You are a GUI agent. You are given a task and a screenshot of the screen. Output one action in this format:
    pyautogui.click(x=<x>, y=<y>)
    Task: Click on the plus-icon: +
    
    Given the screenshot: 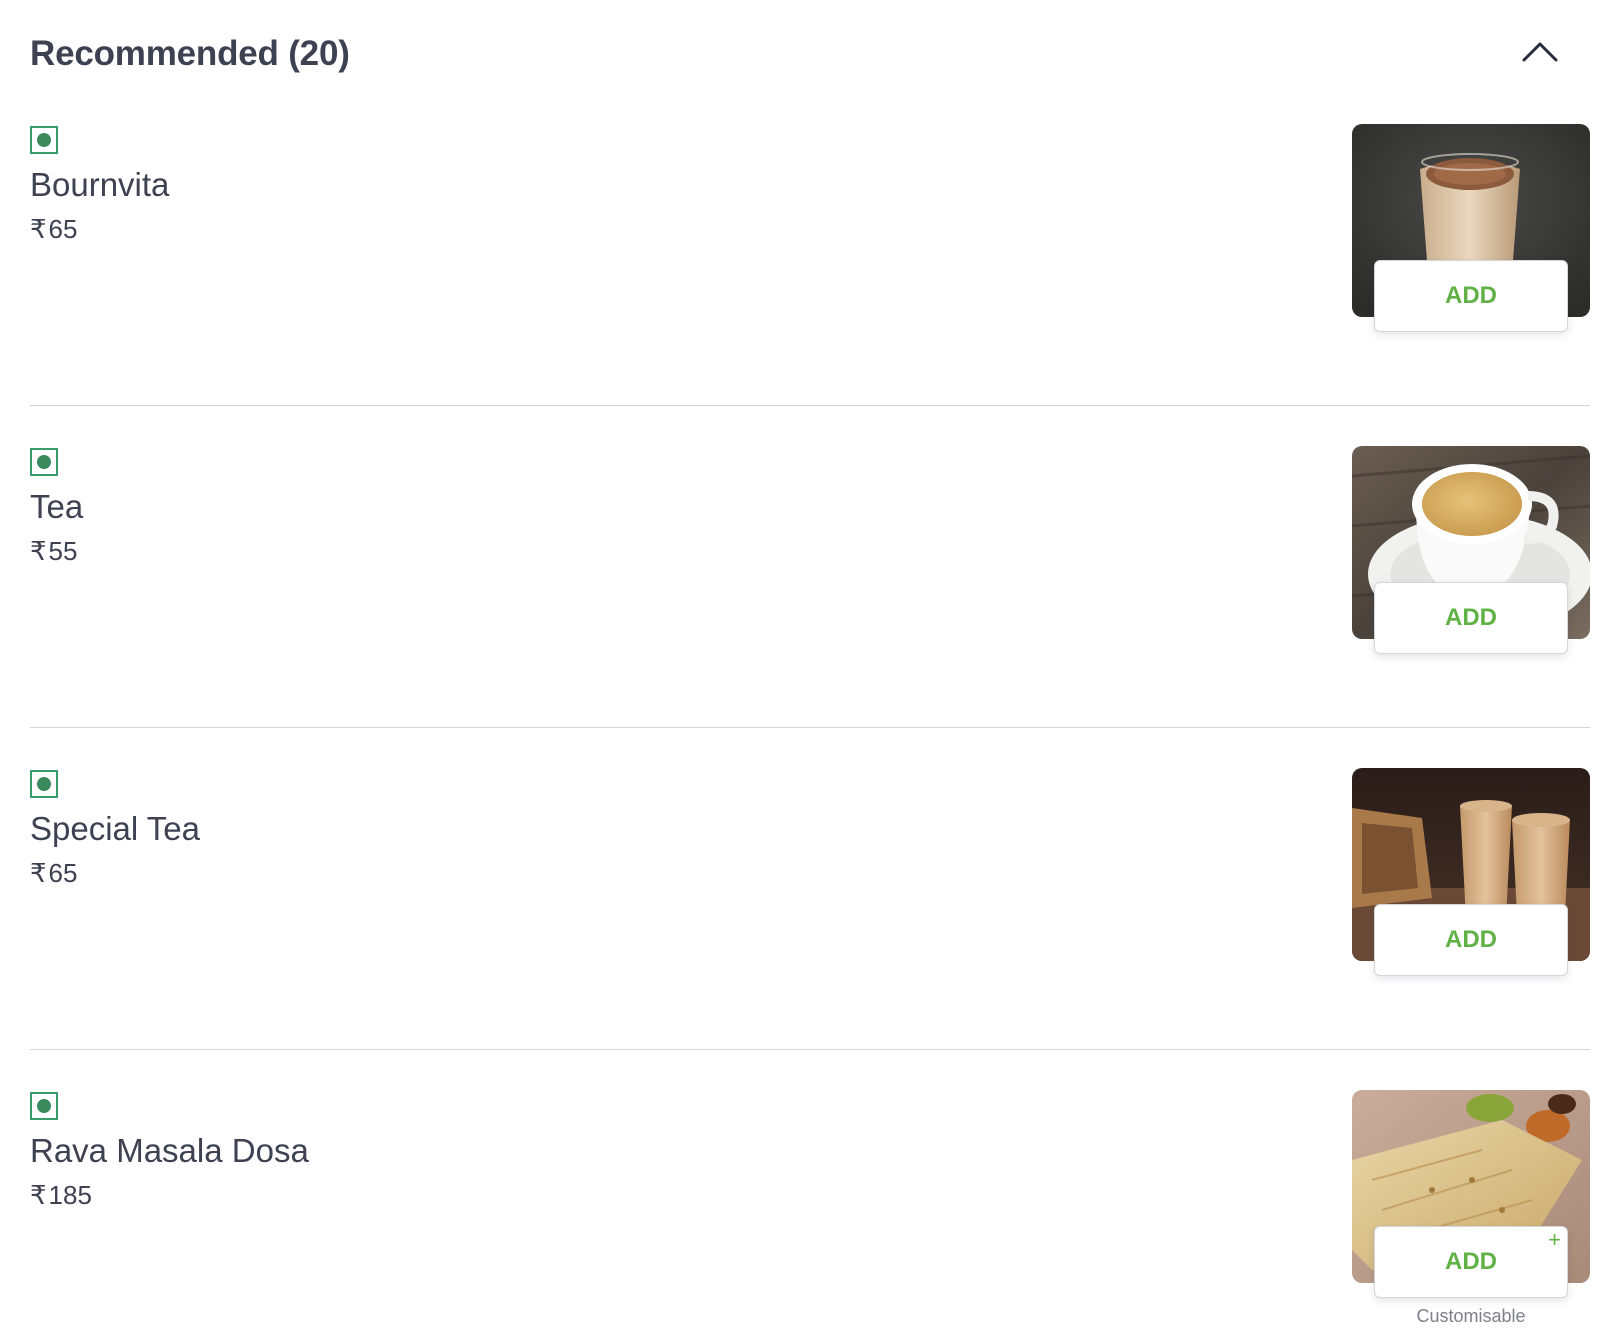 What is the action you would take?
    pyautogui.click(x=1554, y=1239)
    